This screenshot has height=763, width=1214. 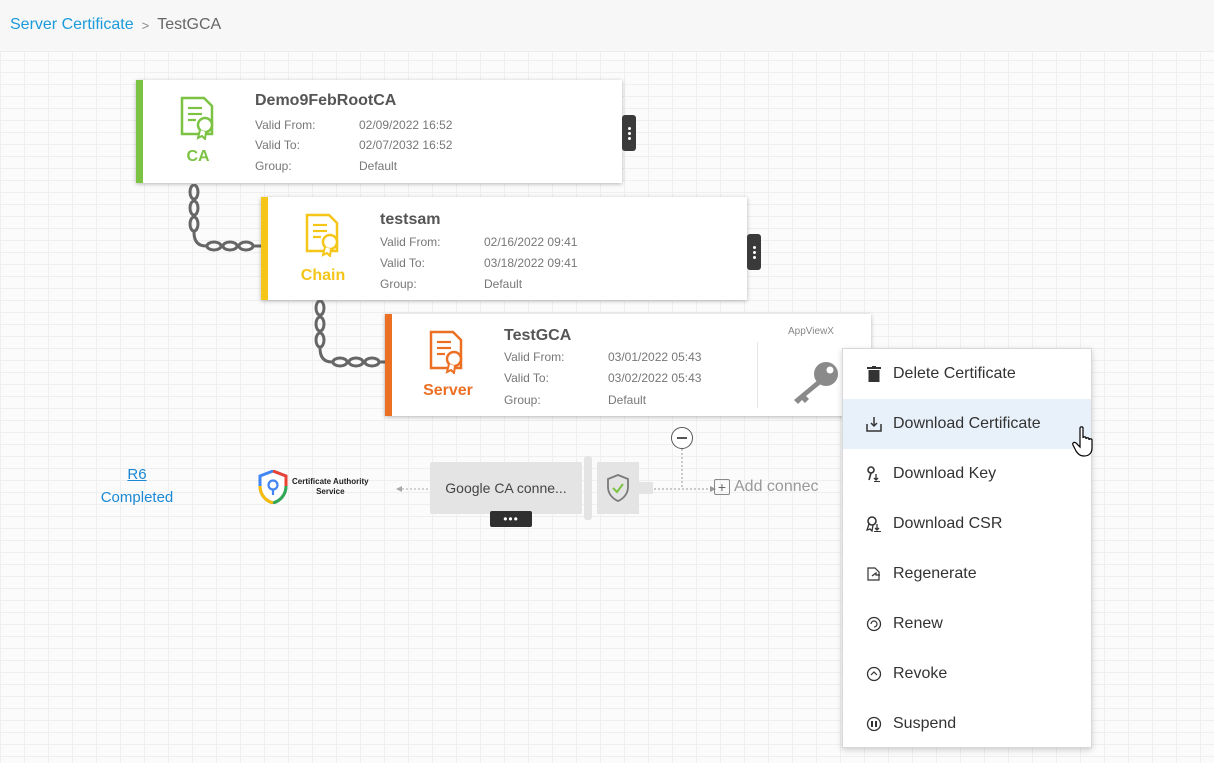 What do you see at coordinates (538, 335) in the screenshot?
I see `server-certificate-name: TestGCA` at bounding box center [538, 335].